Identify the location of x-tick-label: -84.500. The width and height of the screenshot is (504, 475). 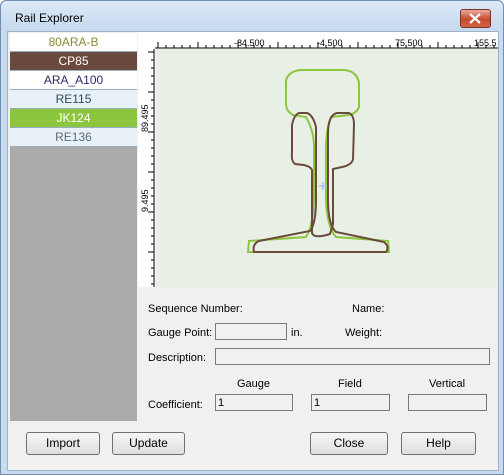
(249, 43).